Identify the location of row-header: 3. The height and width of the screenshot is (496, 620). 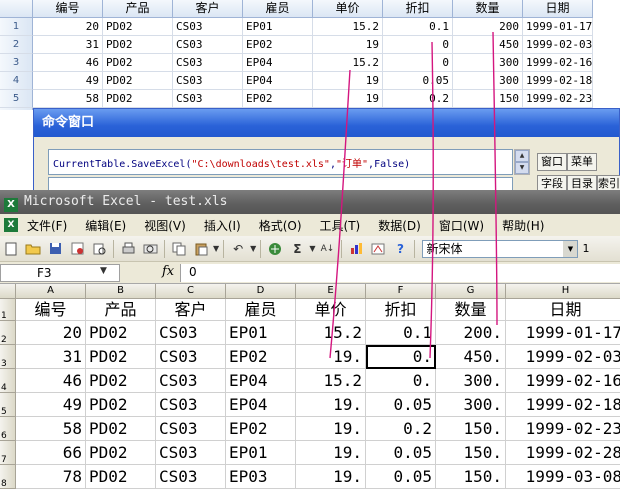
(8, 357).